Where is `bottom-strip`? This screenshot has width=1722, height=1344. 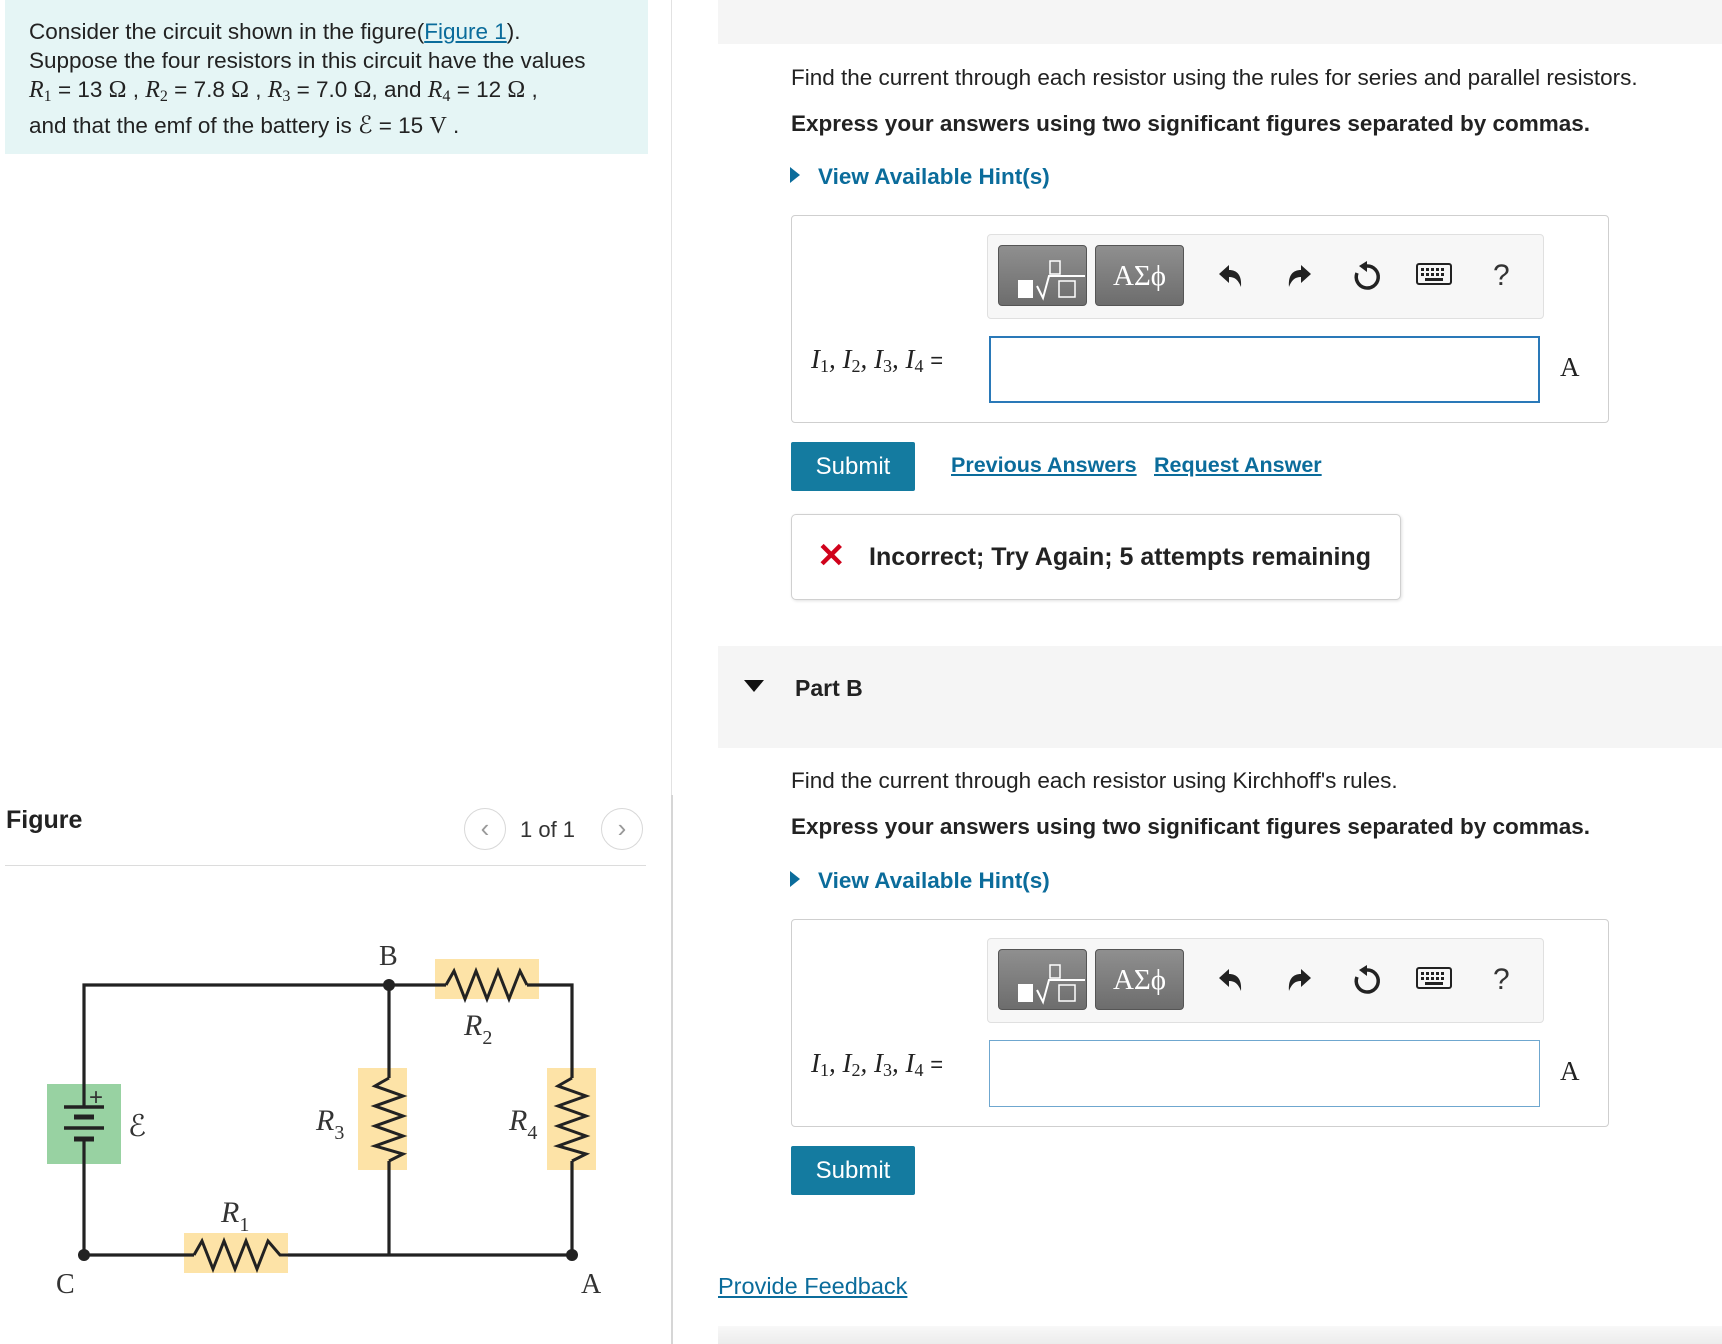 bottom-strip is located at coordinates (1220, 1335).